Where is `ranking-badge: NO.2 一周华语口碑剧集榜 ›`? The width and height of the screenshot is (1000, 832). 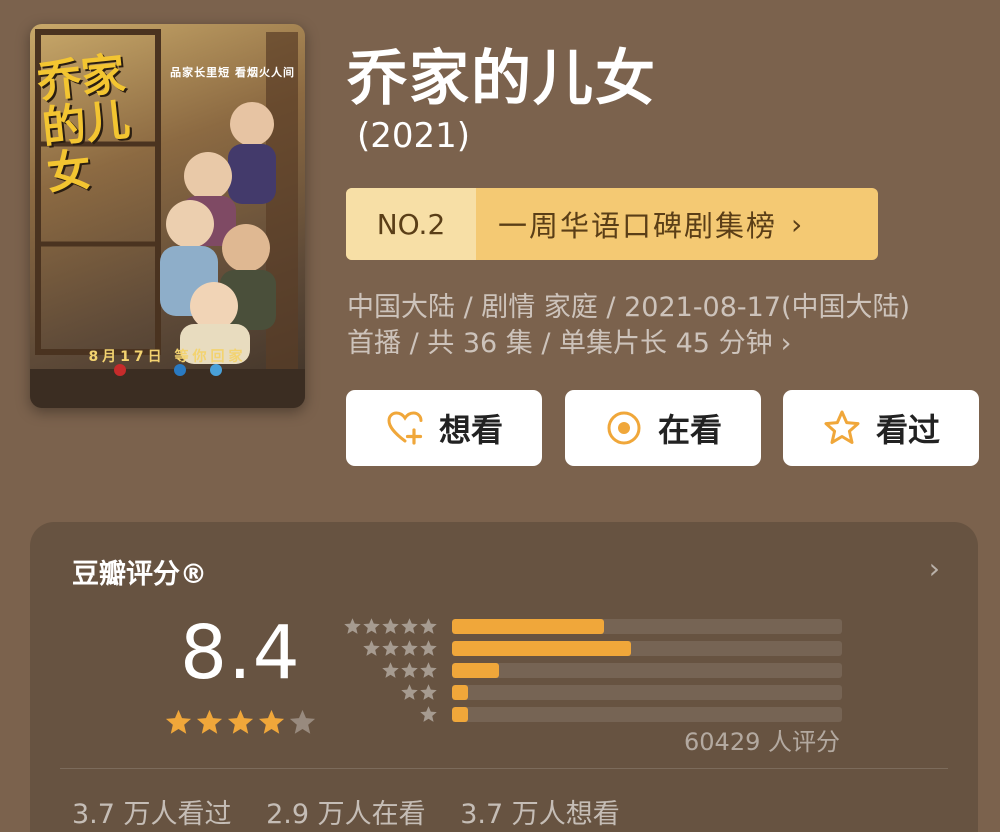
ranking-badge: NO.2 一周华语口碑剧集榜 › is located at coordinates (612, 224).